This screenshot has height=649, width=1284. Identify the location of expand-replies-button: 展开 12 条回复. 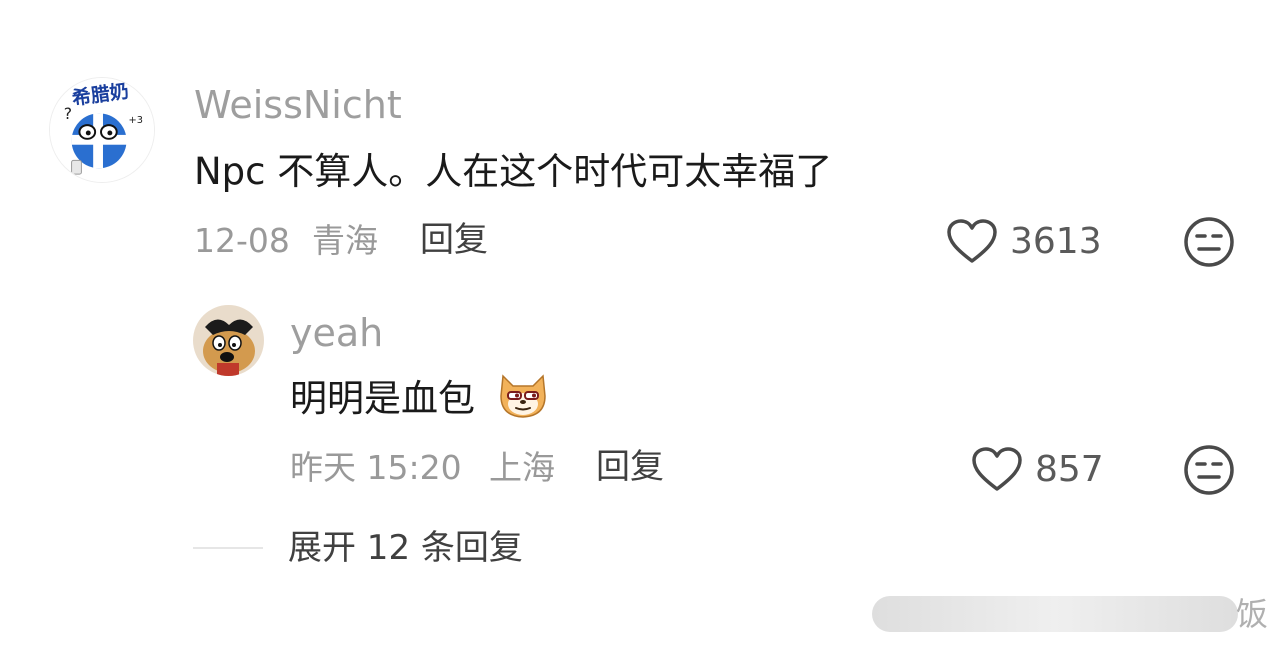
(405, 548).